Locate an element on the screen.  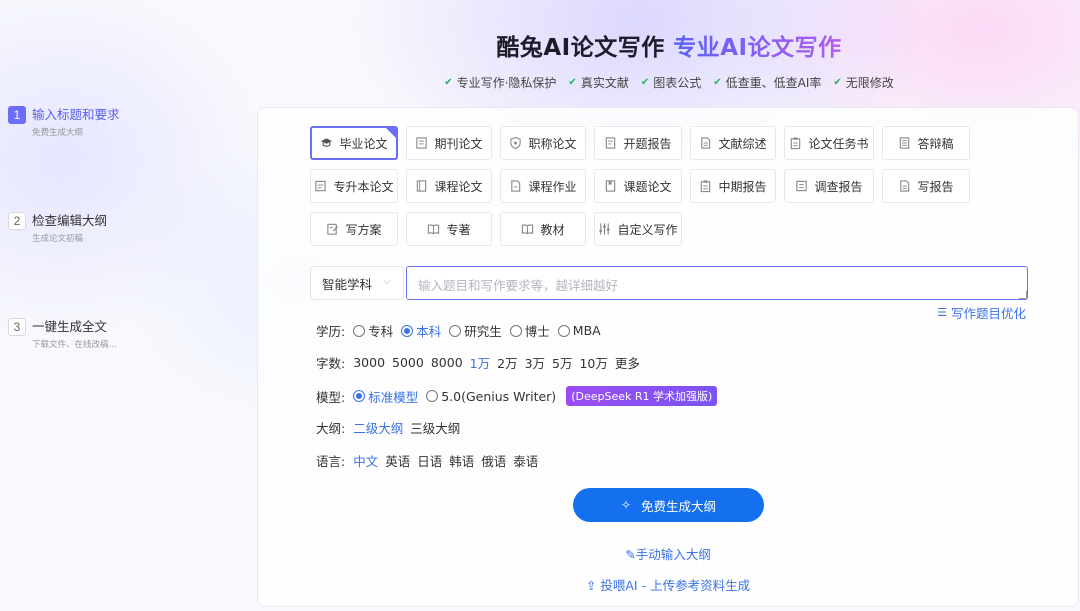
language-option: 中文 is located at coordinates (365, 460).